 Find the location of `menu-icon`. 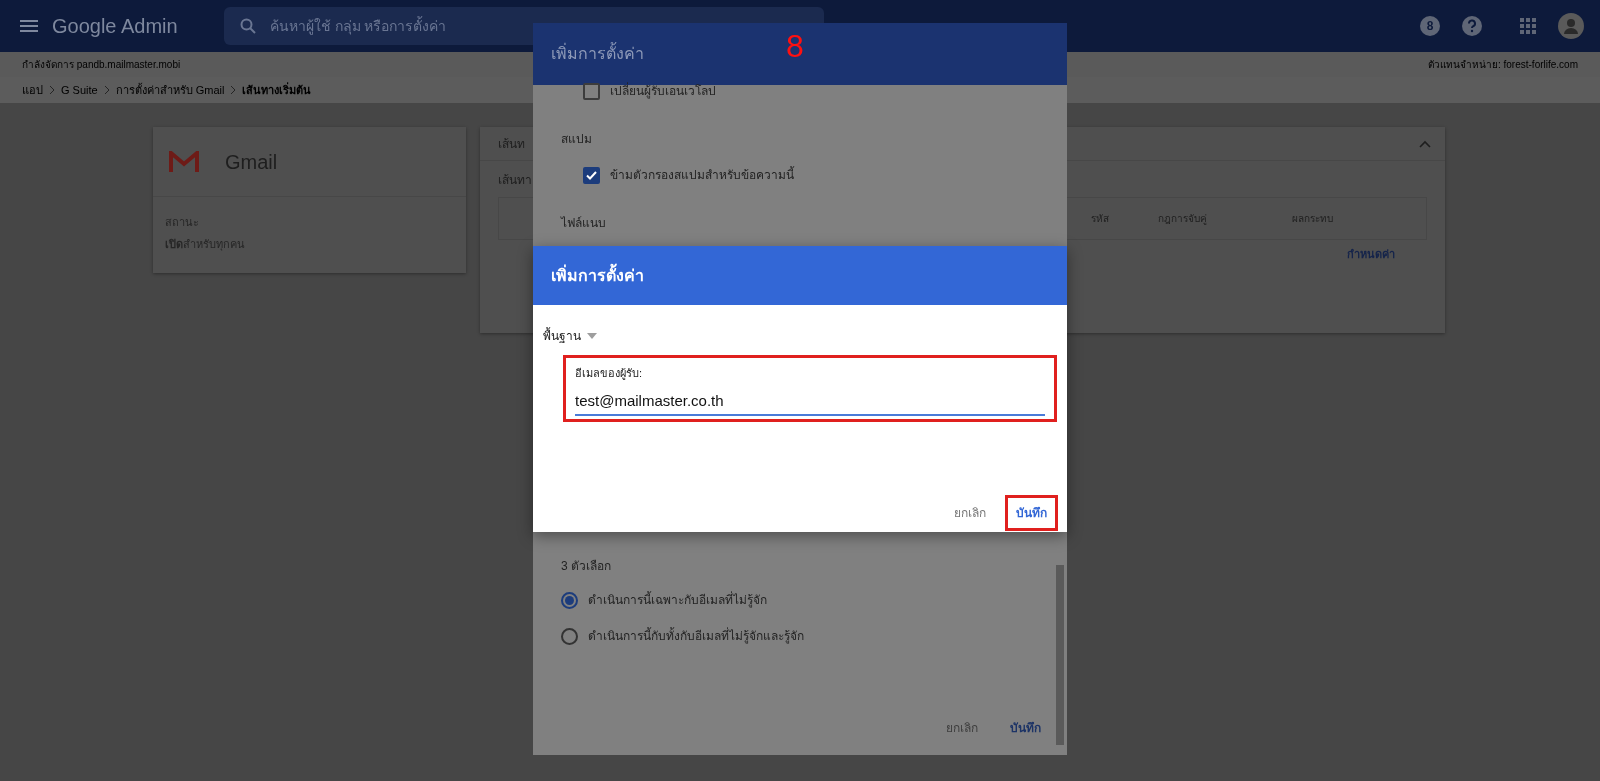

menu-icon is located at coordinates (29, 26).